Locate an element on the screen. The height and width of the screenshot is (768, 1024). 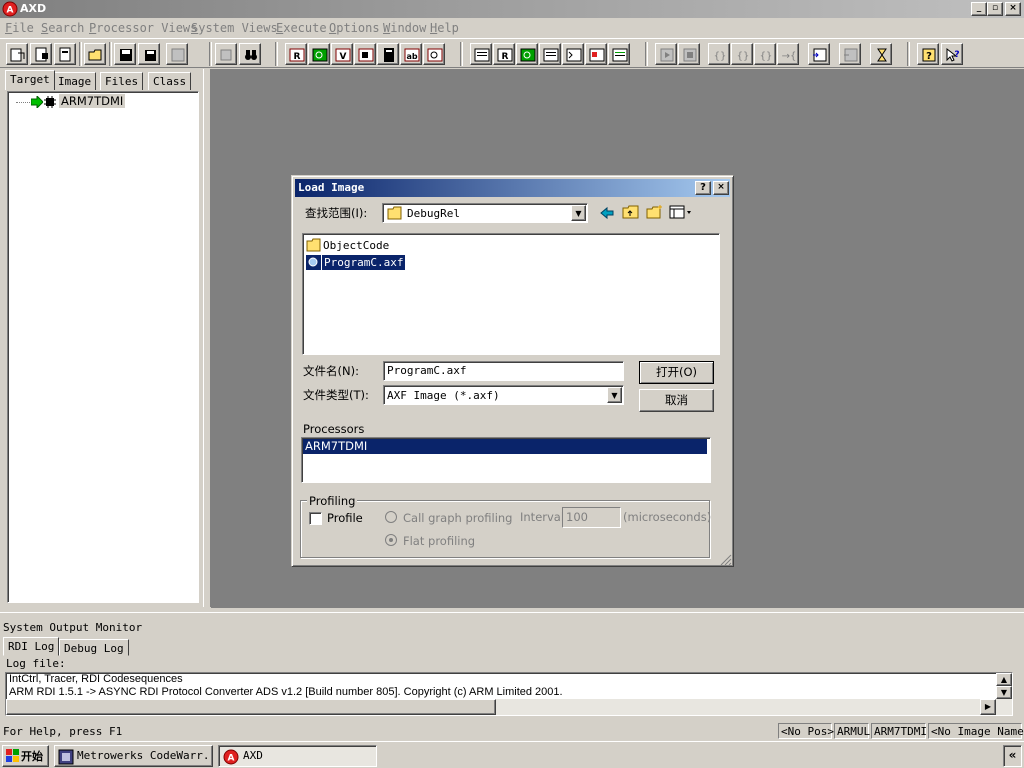
toggle-watchpoint-button is located at coordinates (850, 54).